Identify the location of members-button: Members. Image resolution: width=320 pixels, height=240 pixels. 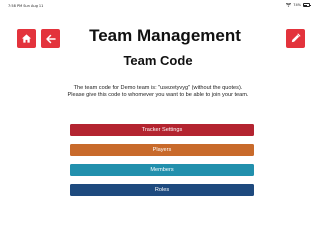
(162, 170).